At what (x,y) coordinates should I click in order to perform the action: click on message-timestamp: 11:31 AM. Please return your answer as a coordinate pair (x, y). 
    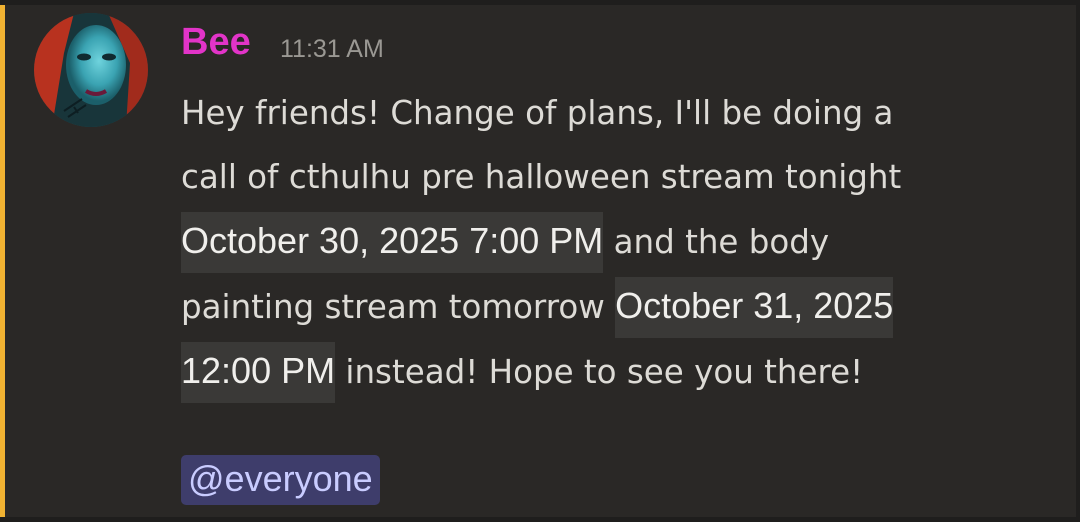
    Looking at the image, I should click on (332, 49).